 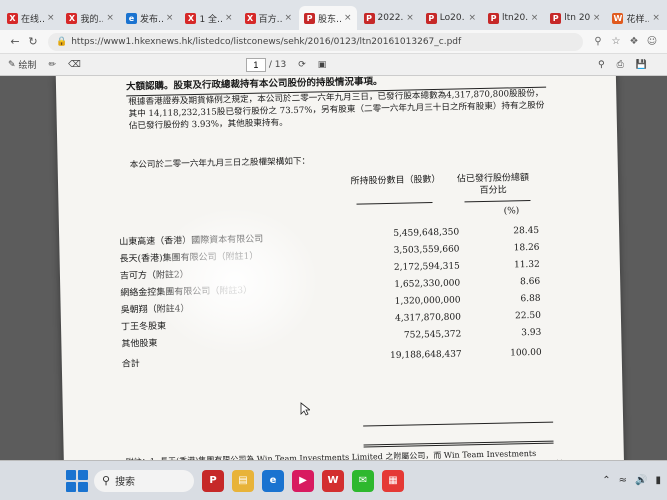 I want to click on percent-unit: (%), so click(x=511, y=211).